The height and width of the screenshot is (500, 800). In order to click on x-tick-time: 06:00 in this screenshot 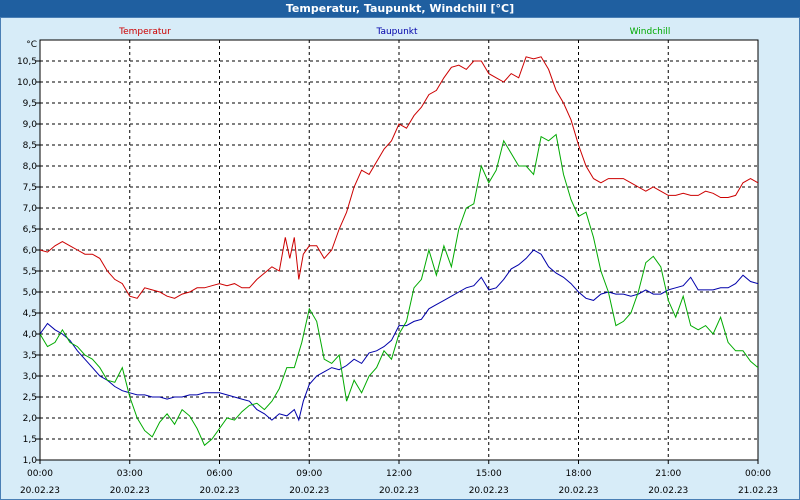, I will do `click(220, 474)`.